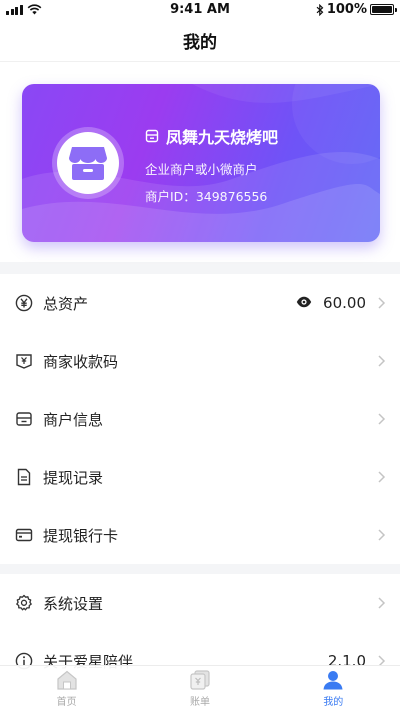  I want to click on shop-badge-icon, so click(152, 136).